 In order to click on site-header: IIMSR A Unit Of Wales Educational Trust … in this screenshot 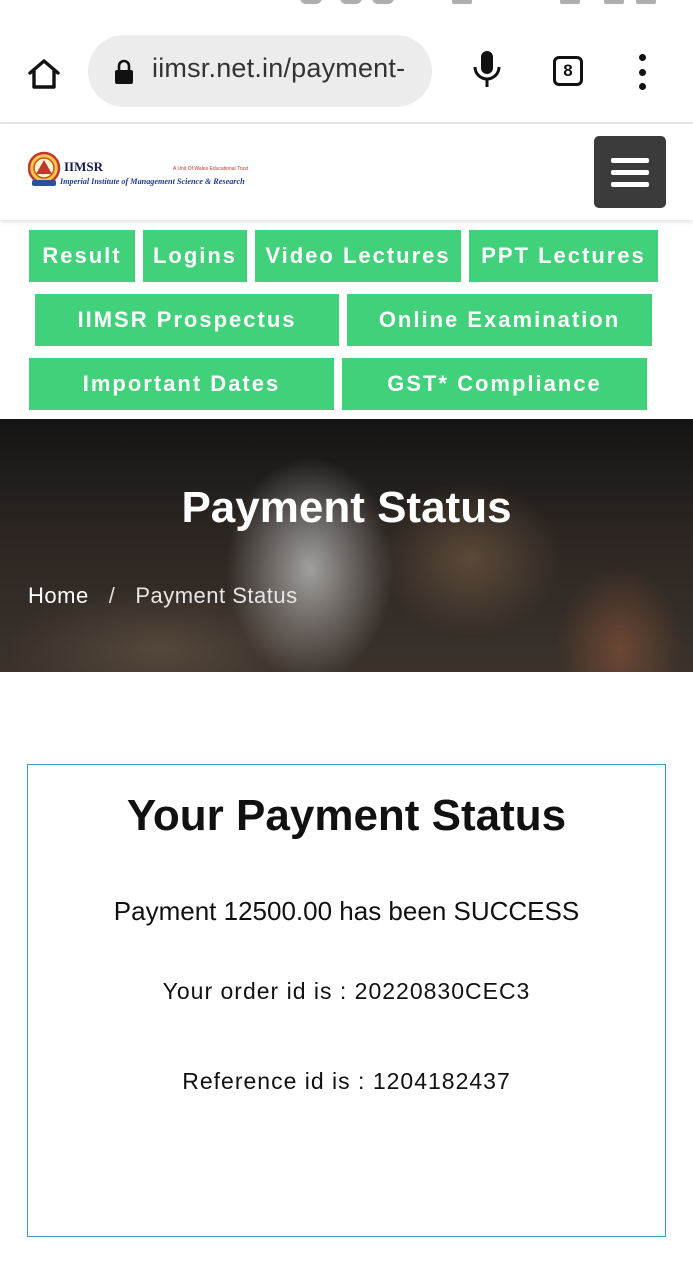, I will do `click(346, 172)`.